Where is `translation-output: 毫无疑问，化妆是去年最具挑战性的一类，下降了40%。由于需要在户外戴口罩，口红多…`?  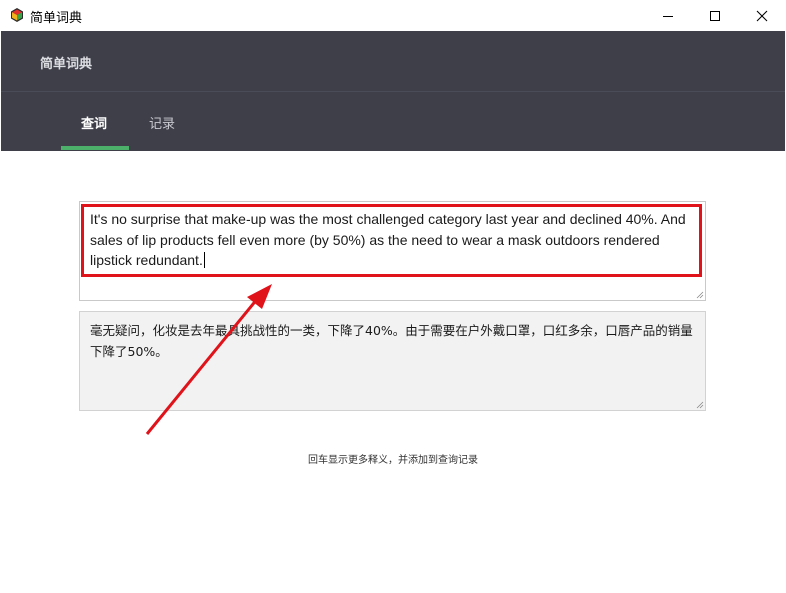 translation-output: 毫无疑问，化妆是去年最具挑战性的一类，下降了40%。由于需要在户外戴口罩，口红多… is located at coordinates (392, 361).